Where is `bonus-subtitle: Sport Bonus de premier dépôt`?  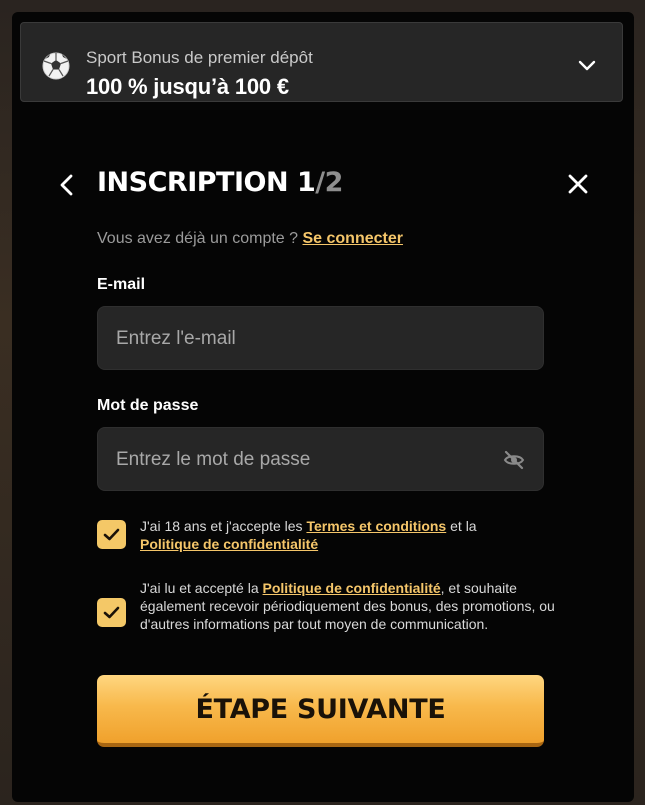
bonus-subtitle: Sport Bonus de premier dépôt is located at coordinates (199, 57).